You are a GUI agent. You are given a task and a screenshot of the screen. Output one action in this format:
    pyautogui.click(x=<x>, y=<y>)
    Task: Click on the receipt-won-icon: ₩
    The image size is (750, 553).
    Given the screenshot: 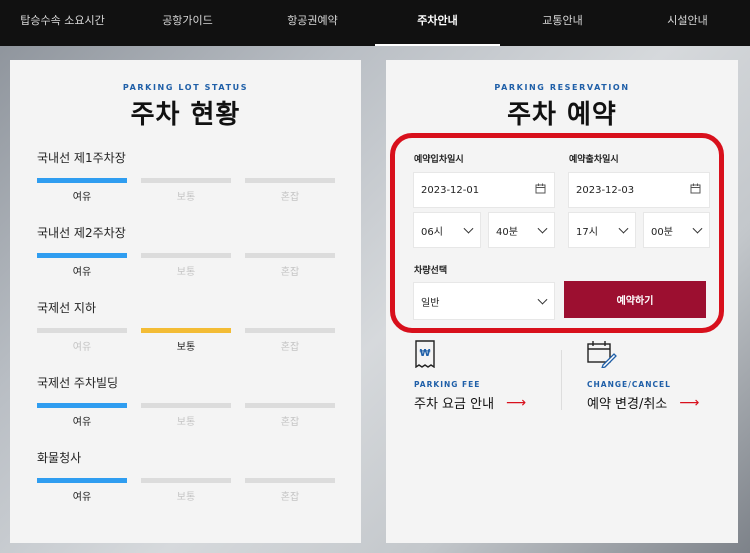 What is the action you would take?
    pyautogui.click(x=426, y=354)
    